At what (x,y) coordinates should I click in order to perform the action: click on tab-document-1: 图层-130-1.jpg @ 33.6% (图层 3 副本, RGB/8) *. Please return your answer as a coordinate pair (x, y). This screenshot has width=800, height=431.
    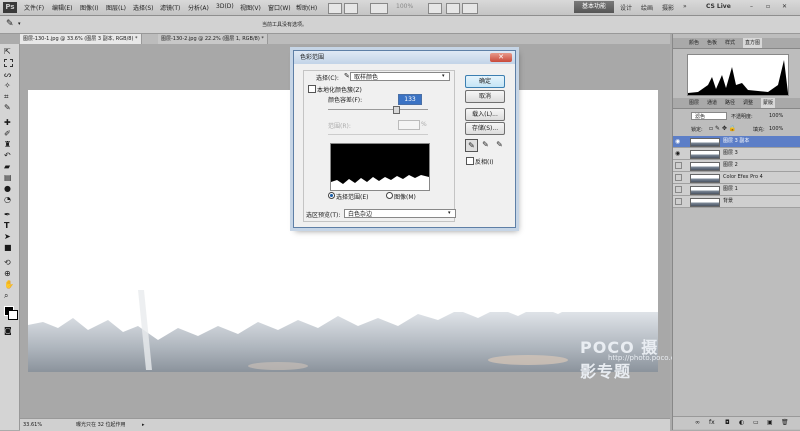
    Looking at the image, I should click on (81, 39).